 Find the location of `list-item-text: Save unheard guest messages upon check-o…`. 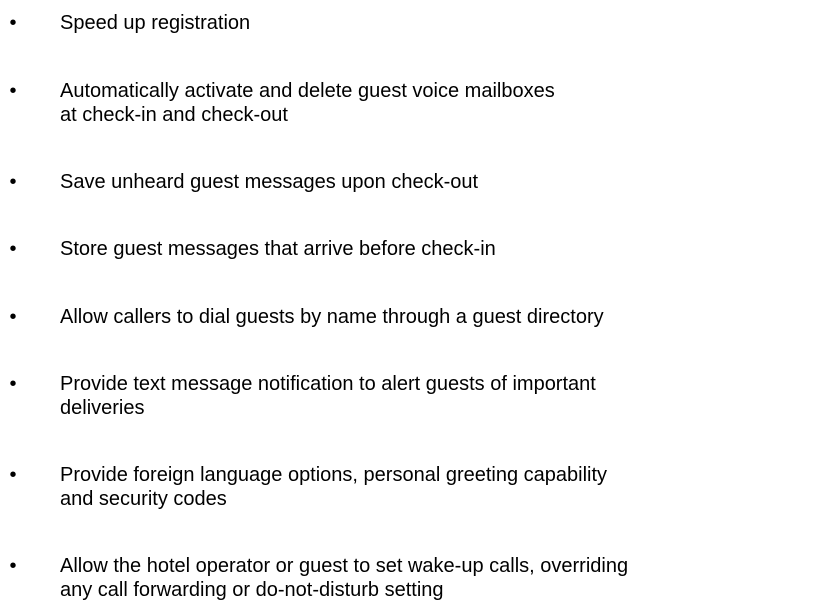

list-item-text: Save unheard guest messages upon check-o… is located at coordinates (269, 182).